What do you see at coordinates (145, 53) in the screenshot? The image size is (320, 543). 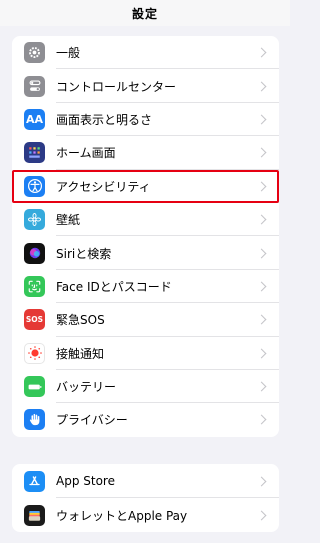 I see `settings-row-general: 一般` at bounding box center [145, 53].